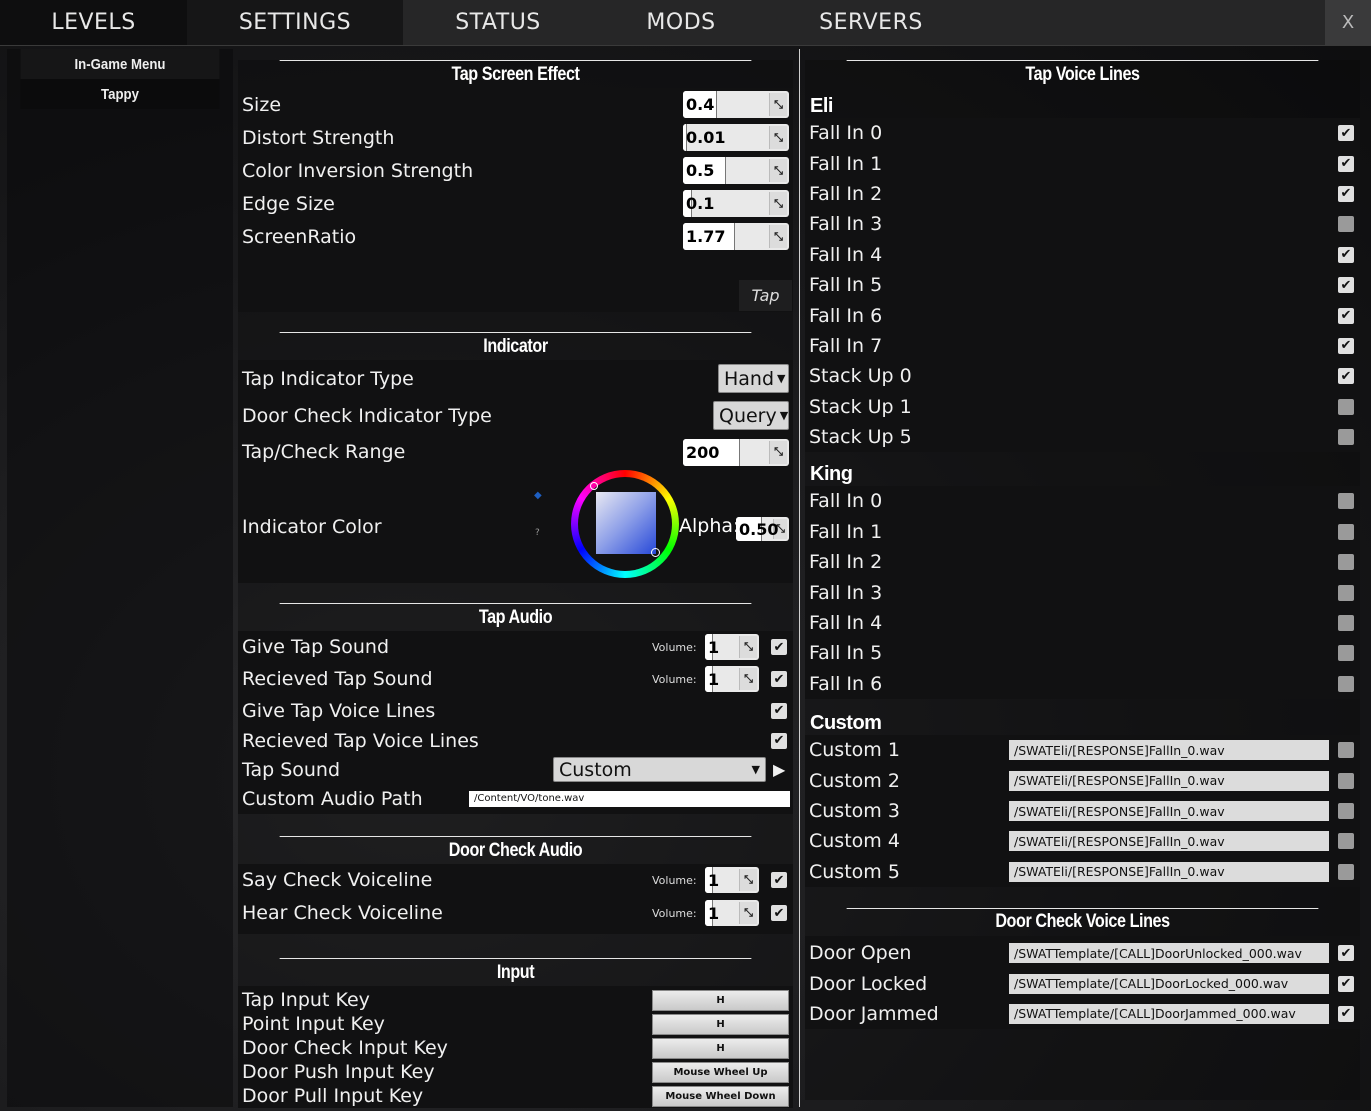 This screenshot has width=1371, height=1111. What do you see at coordinates (732, 913) in the screenshot?
I see `hear-check-volume-spinbox: 1 ⤡` at bounding box center [732, 913].